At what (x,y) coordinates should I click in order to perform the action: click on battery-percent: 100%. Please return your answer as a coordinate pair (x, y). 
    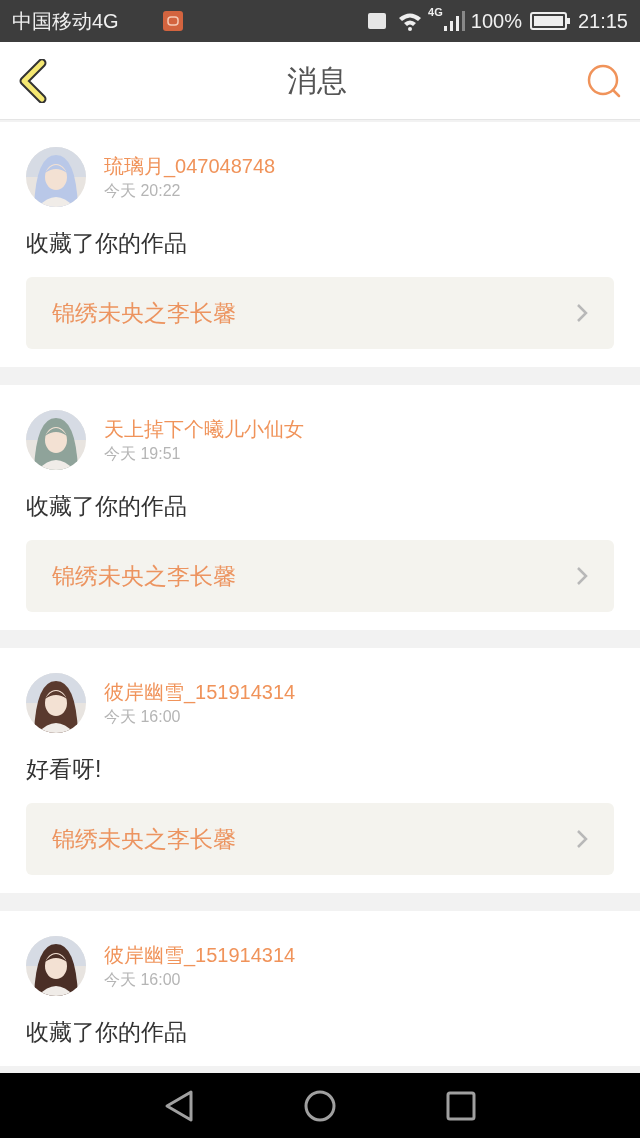
    Looking at the image, I should click on (496, 21).